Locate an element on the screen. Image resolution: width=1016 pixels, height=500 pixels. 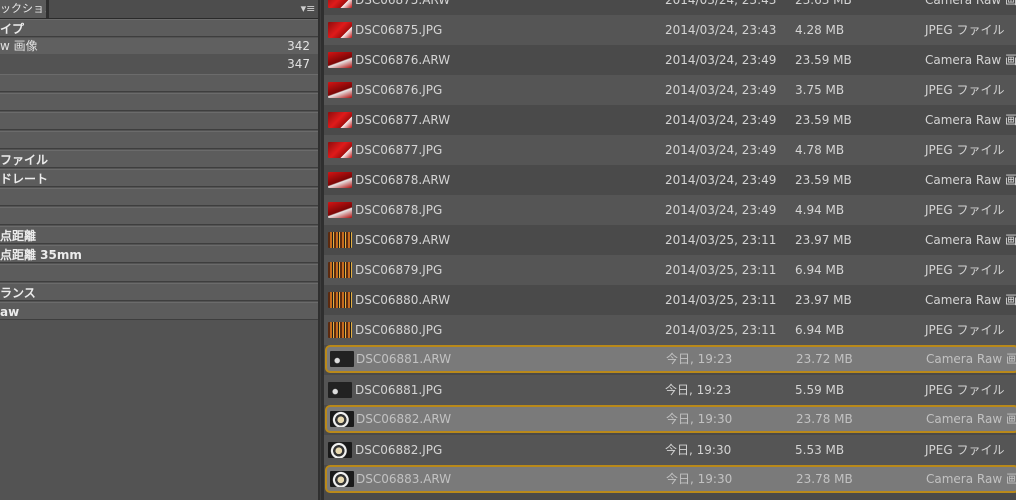
file-name: DSC06881.JPG is located at coordinates (399, 390).